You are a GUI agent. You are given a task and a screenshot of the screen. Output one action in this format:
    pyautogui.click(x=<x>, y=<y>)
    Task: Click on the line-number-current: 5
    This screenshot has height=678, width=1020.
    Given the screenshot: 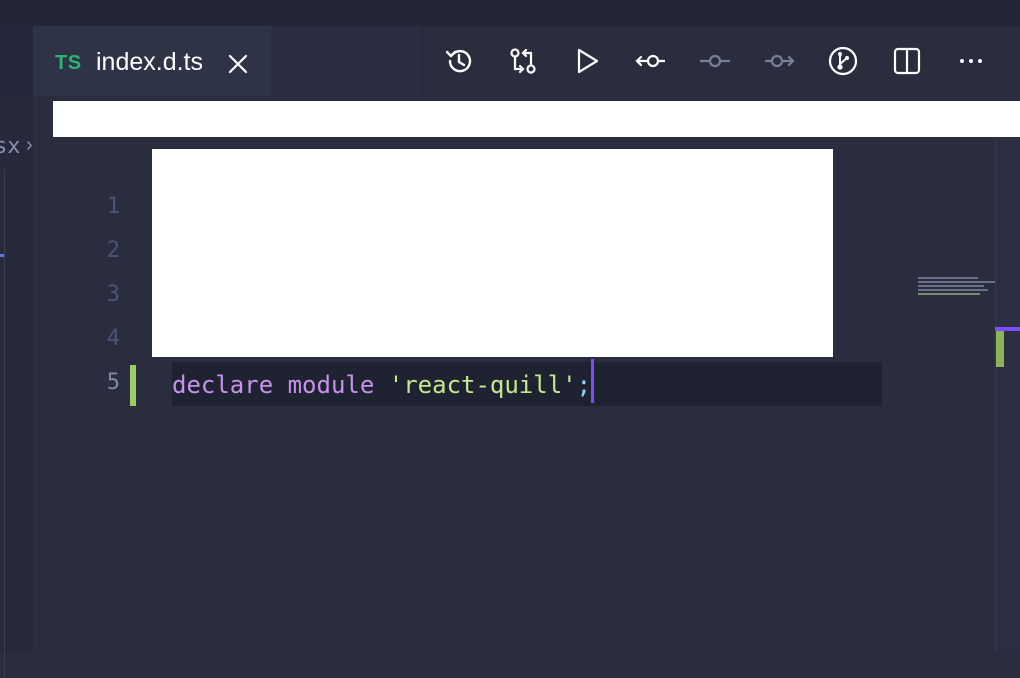 What is the action you would take?
    pyautogui.click(x=113, y=382)
    